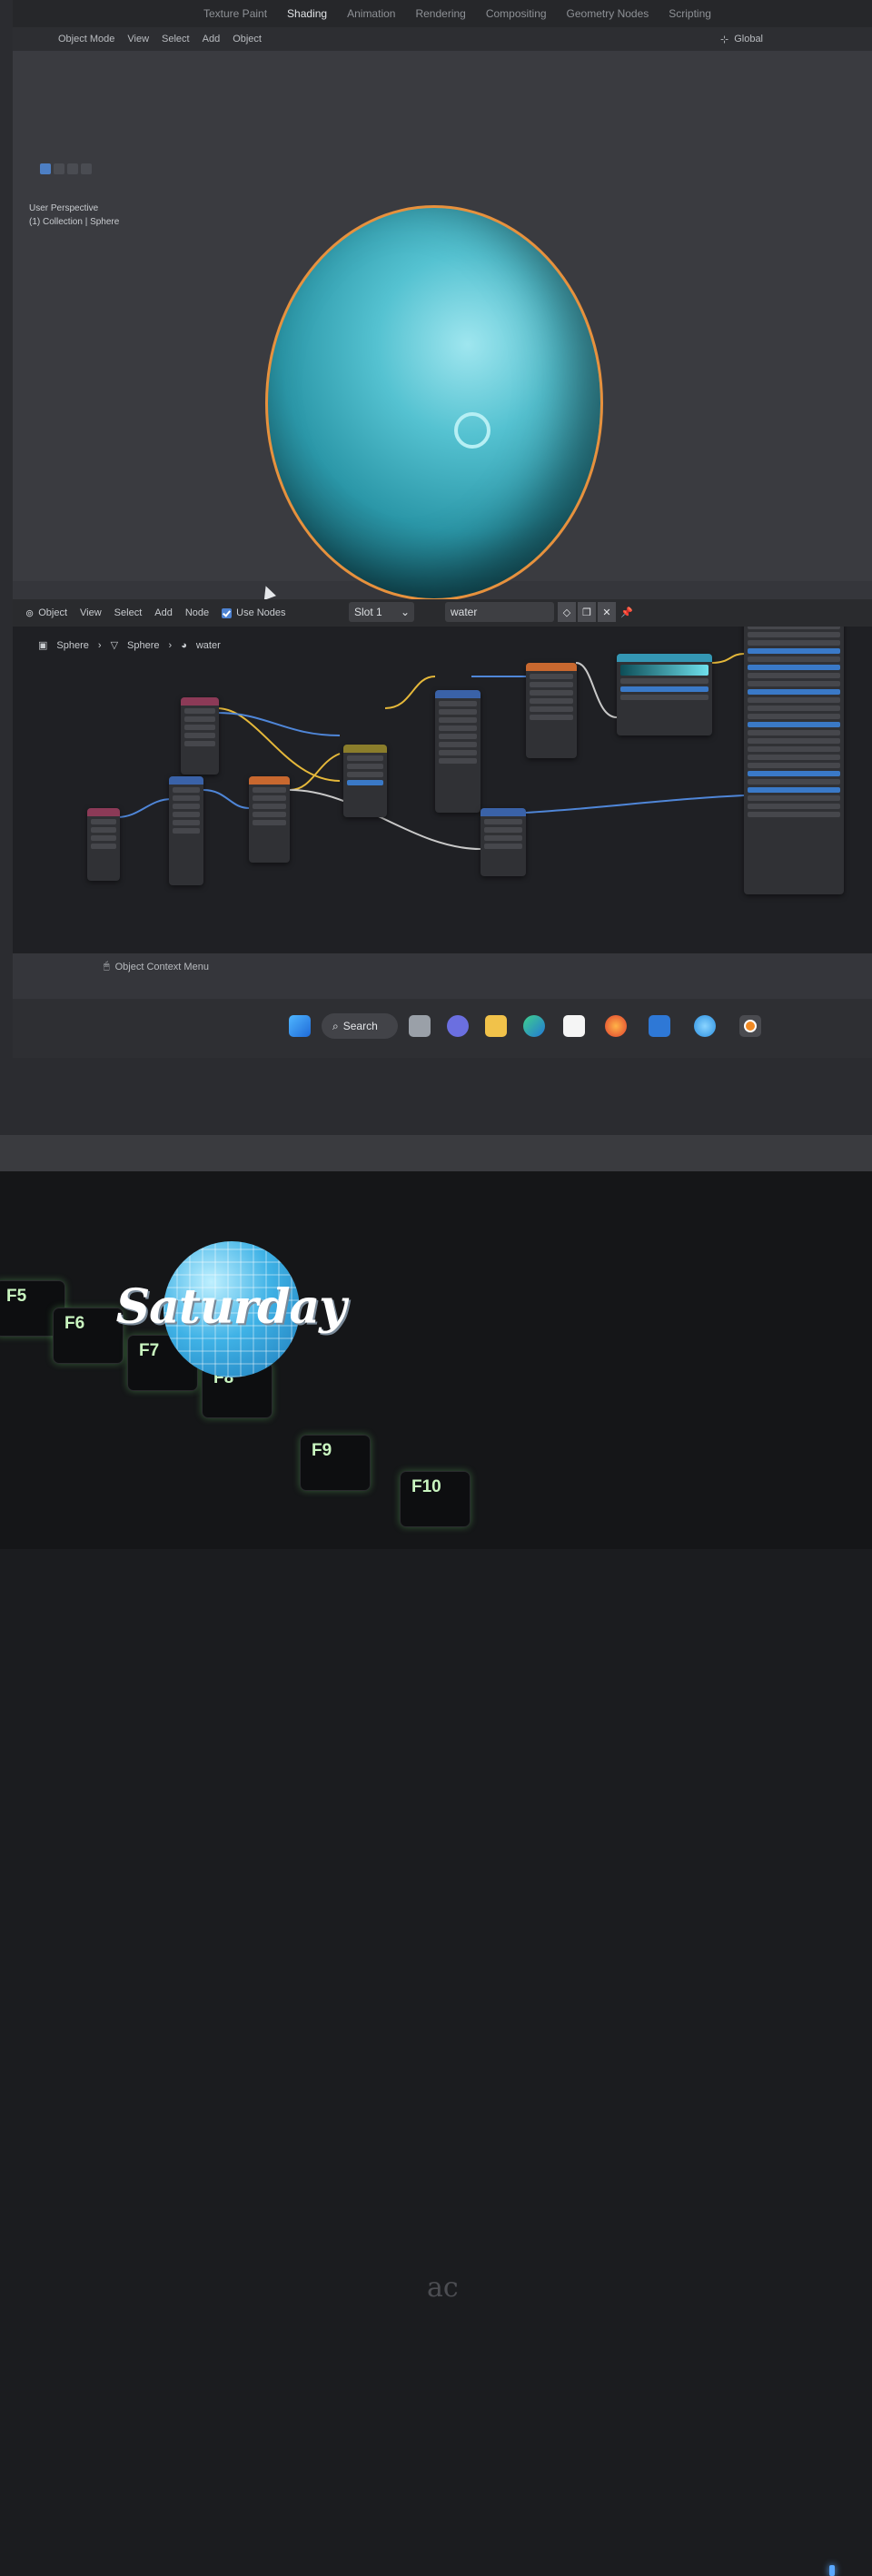 This screenshot has width=872, height=2576. Describe the element at coordinates (616, 1026) in the screenshot. I see `firefox-icon` at that location.